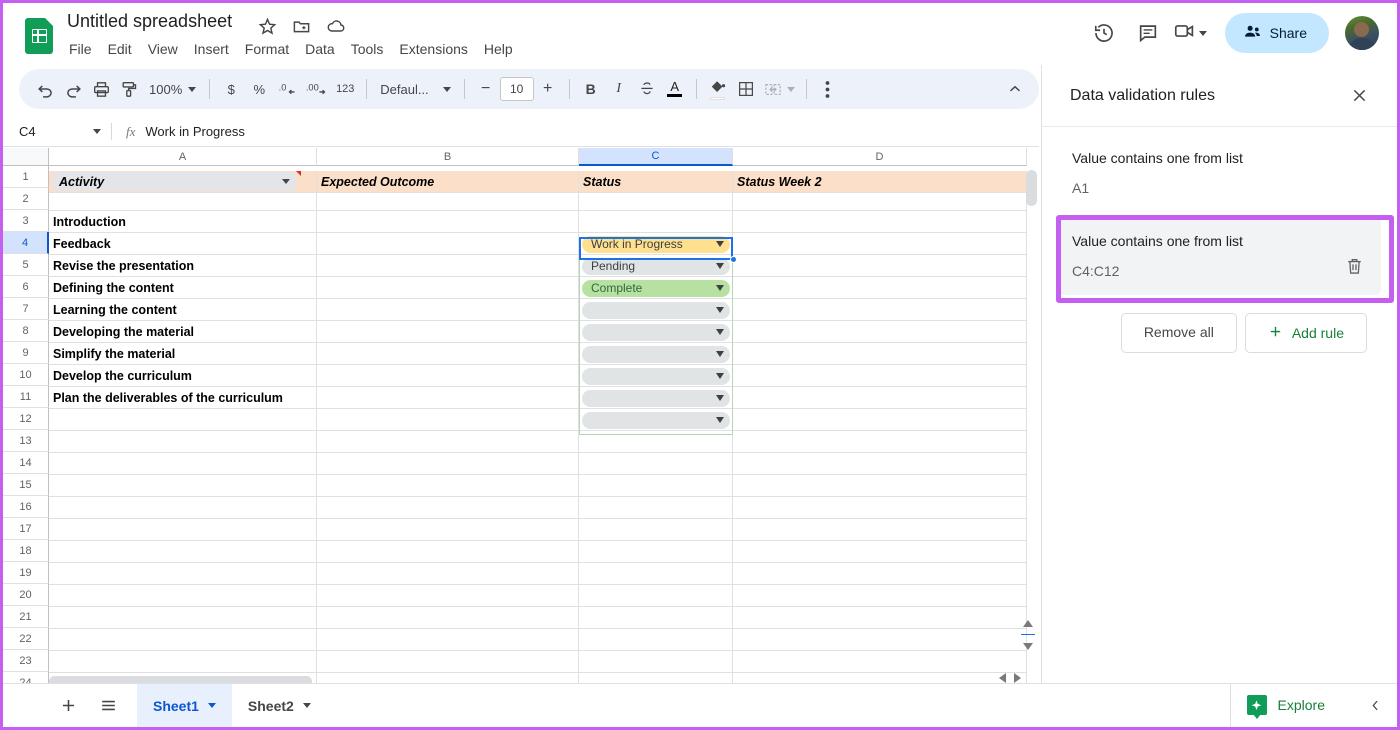 This screenshot has width=1400, height=730. I want to click on status-dropdown-chip: Pending, so click(656, 266).